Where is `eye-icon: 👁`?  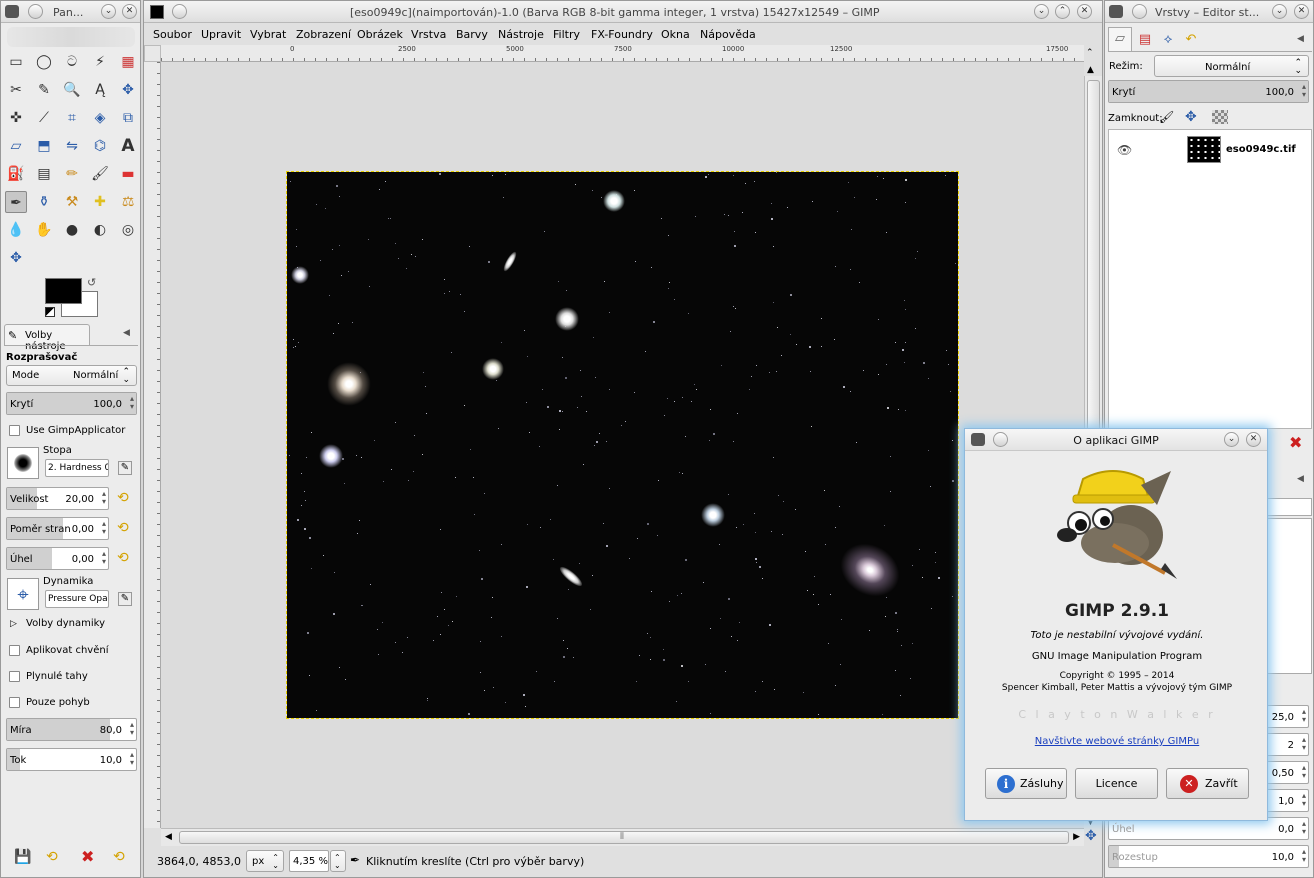
eye-icon: 👁 is located at coordinates (1124, 150).